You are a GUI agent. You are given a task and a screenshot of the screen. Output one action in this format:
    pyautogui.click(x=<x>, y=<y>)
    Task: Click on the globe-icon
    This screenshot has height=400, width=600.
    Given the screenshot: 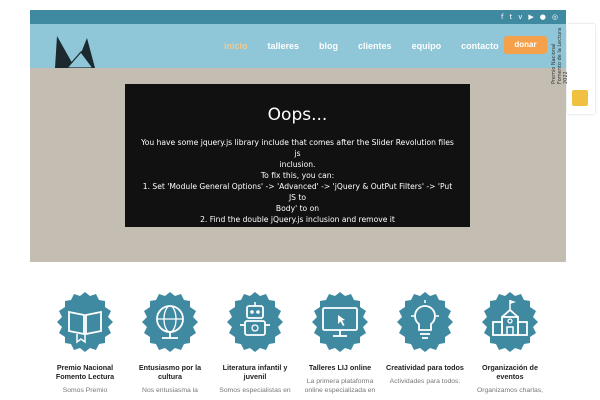 What is the action you would take?
    pyautogui.click(x=170, y=322)
    